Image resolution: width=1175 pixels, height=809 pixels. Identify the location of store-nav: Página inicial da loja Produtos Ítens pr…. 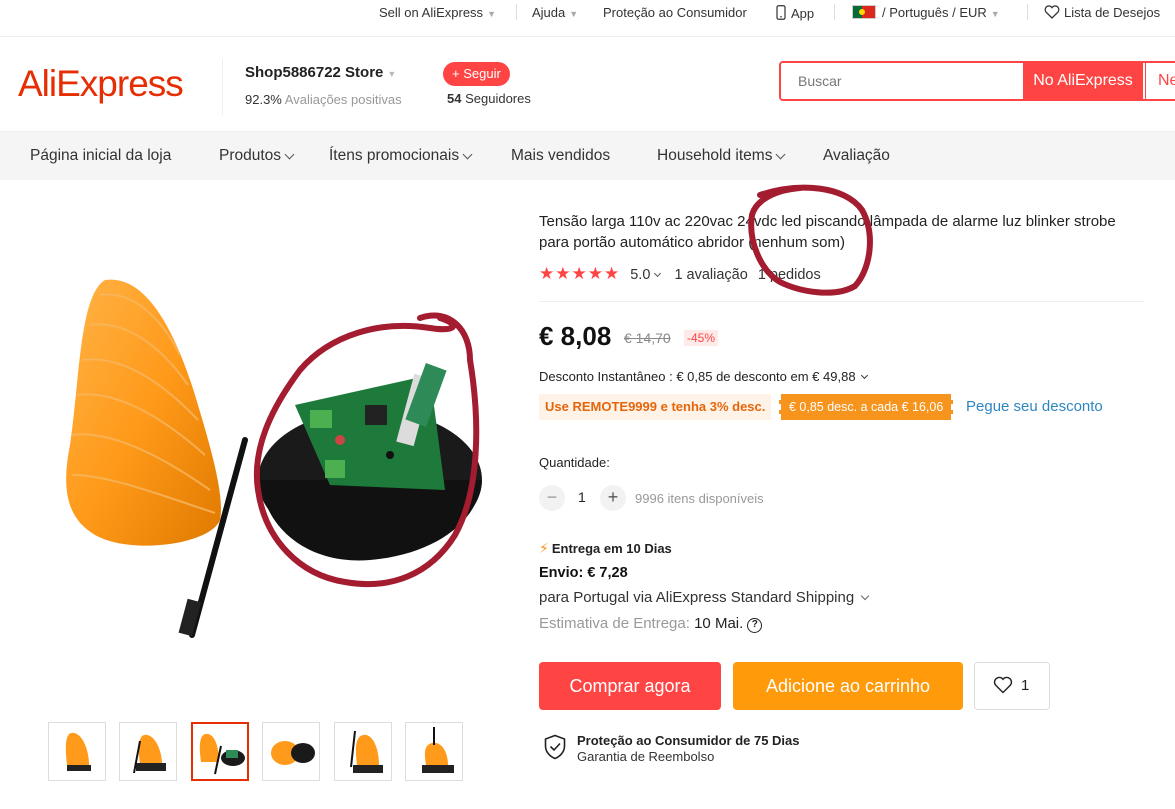
(587, 156).